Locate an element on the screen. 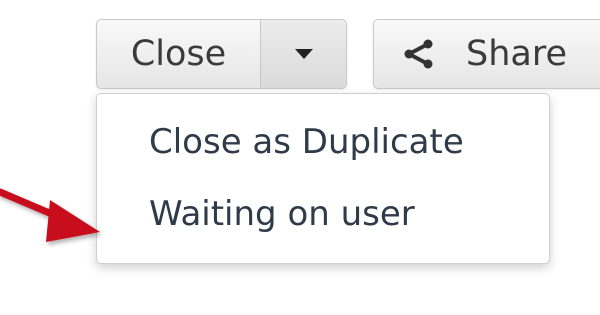 This screenshot has height=315, width=600. close-dropdown-toggle is located at coordinates (303, 54).